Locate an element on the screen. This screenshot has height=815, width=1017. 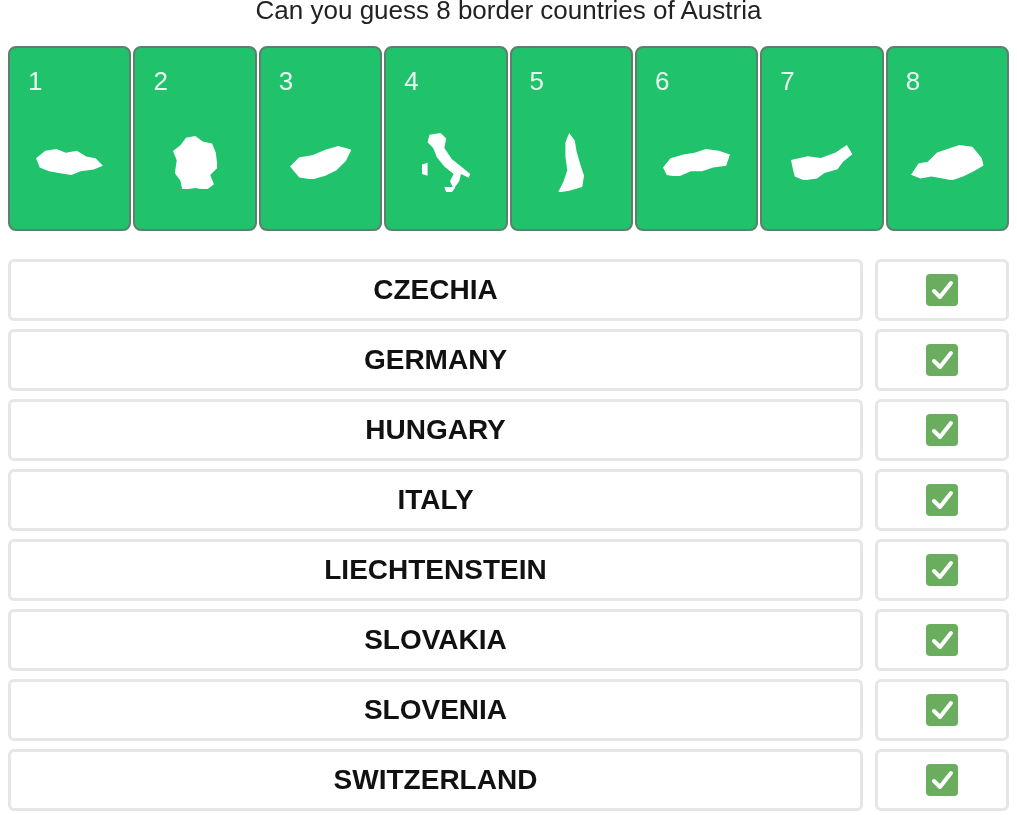
answer-field: SWITZERLAND is located at coordinates (435, 780).